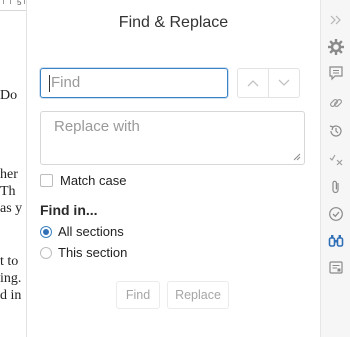 The width and height of the screenshot is (350, 337). Describe the element at coordinates (46, 180) in the screenshot. I see `match-case-checkbox` at that location.